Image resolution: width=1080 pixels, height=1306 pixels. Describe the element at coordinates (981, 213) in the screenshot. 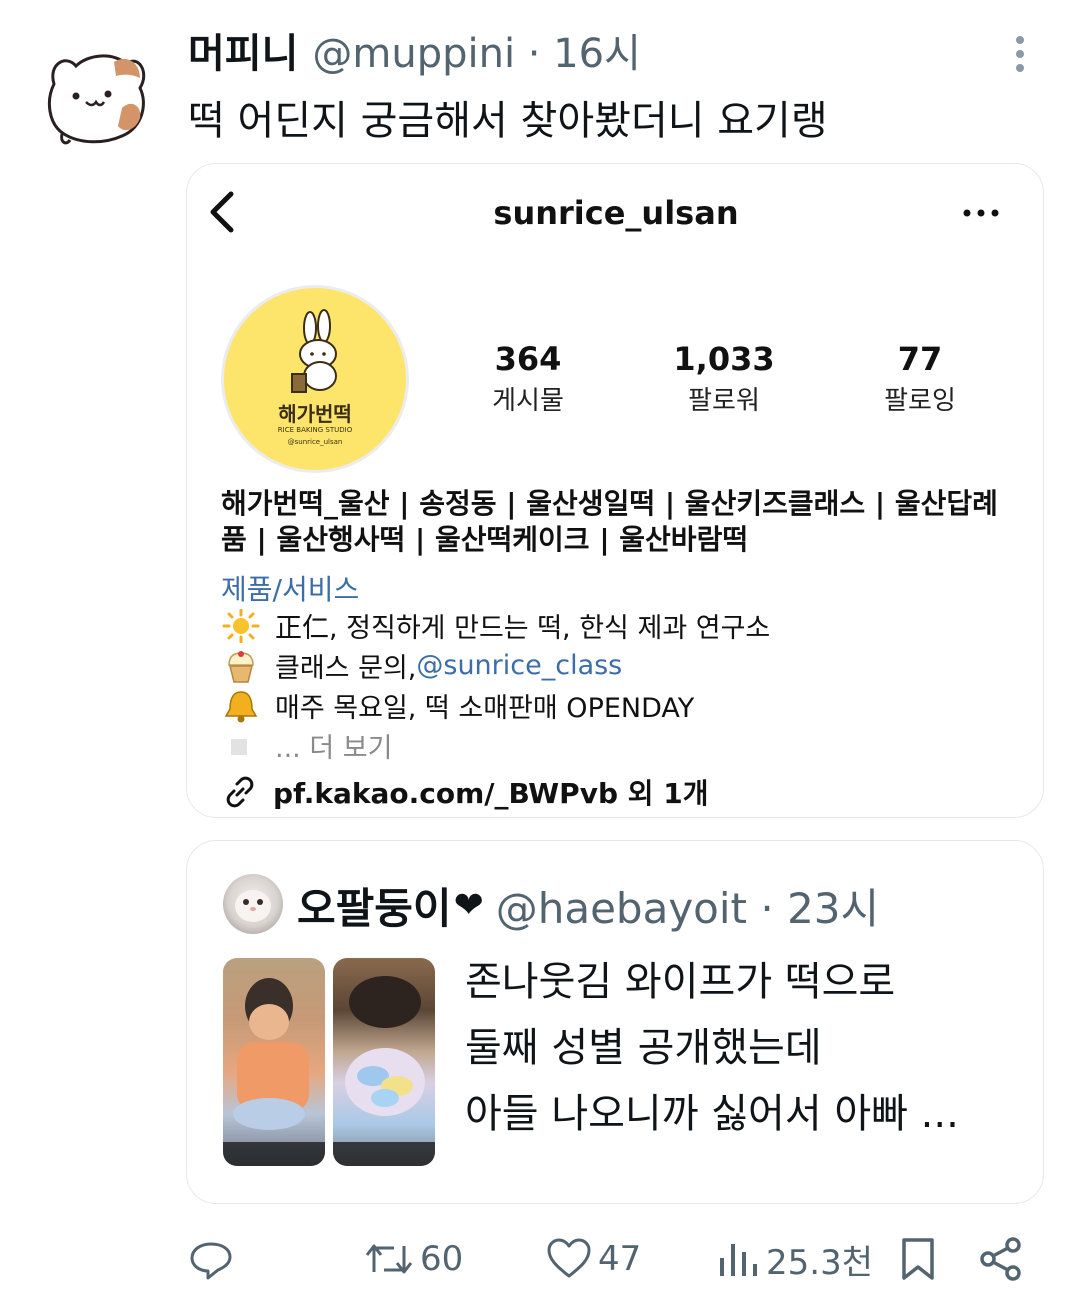

I see `more-horiz-icon` at that location.